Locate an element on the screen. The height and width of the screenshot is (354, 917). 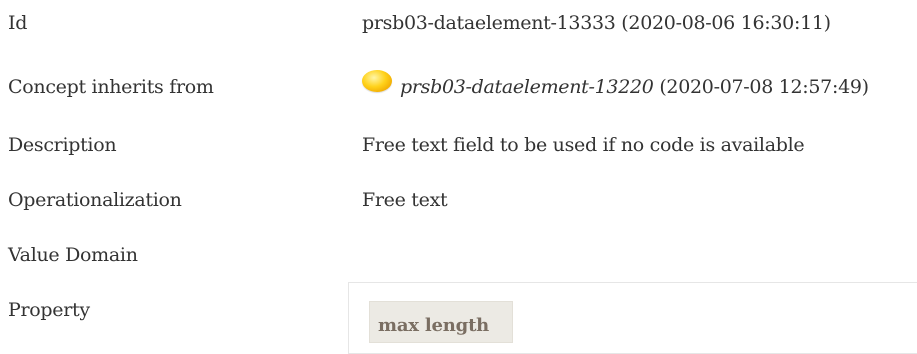
operationalization-value: Free text is located at coordinates (405, 200).